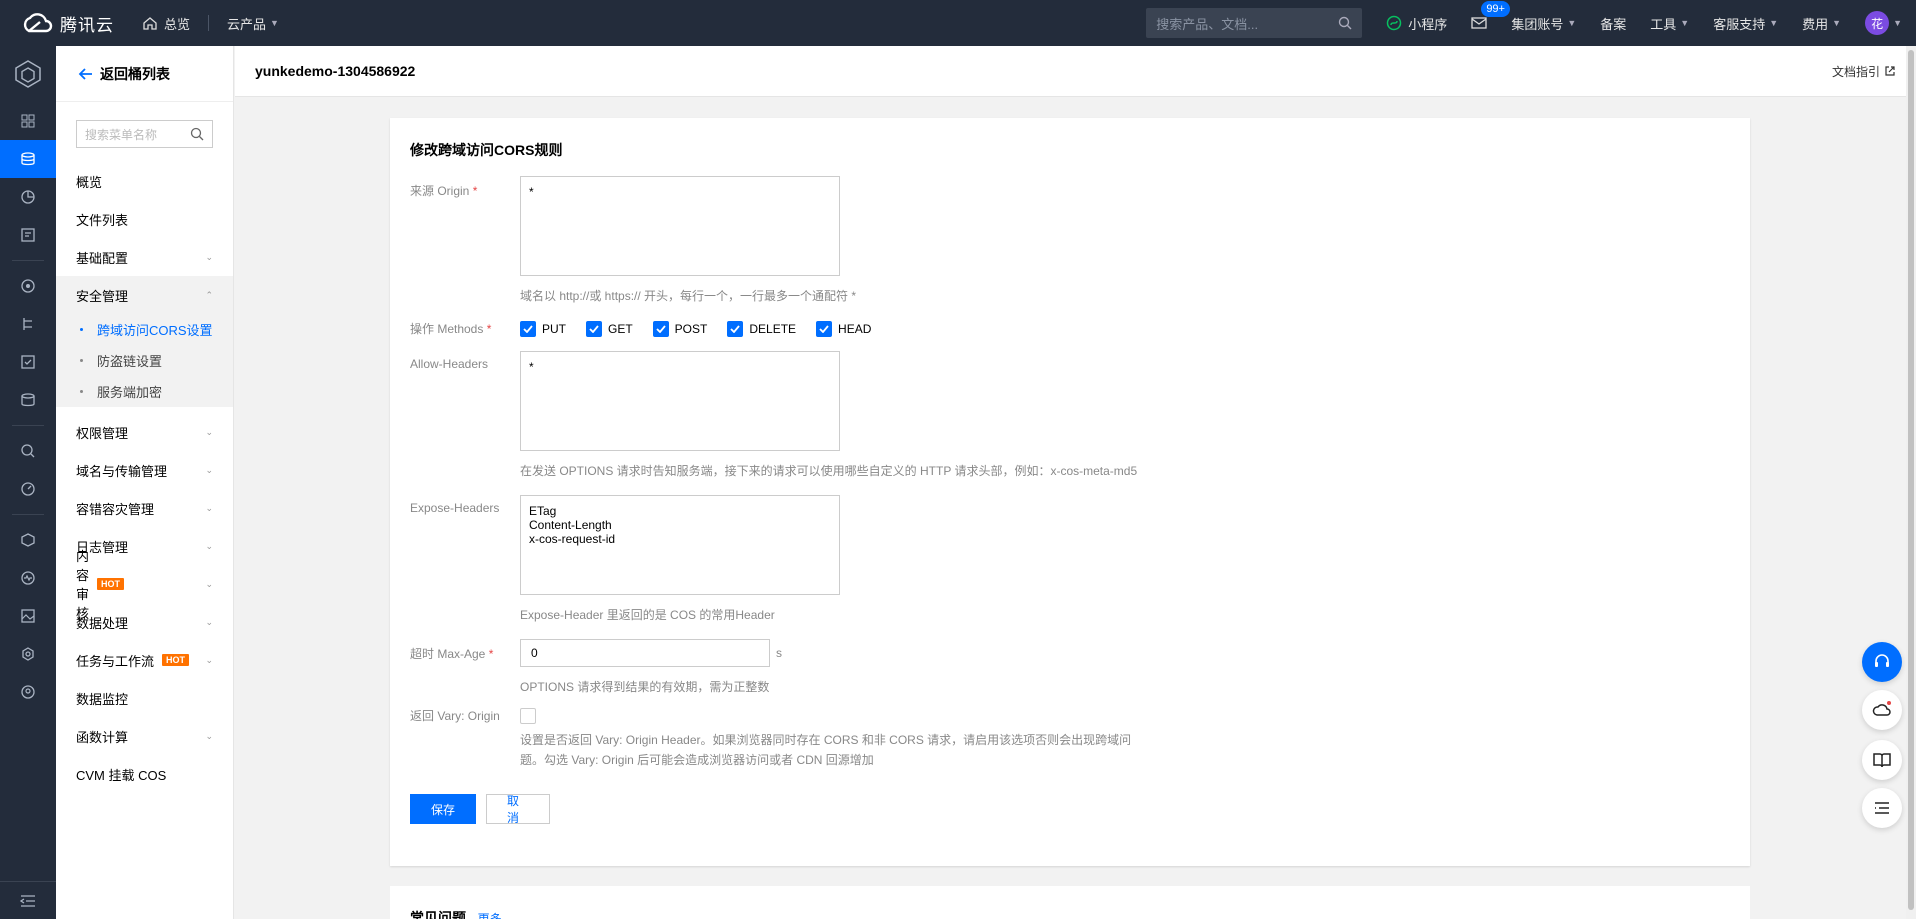 The image size is (1916, 919). Describe the element at coordinates (144, 585) in the screenshot. I see `menu-content-audit: 内容审核 HOT ⌄` at that location.